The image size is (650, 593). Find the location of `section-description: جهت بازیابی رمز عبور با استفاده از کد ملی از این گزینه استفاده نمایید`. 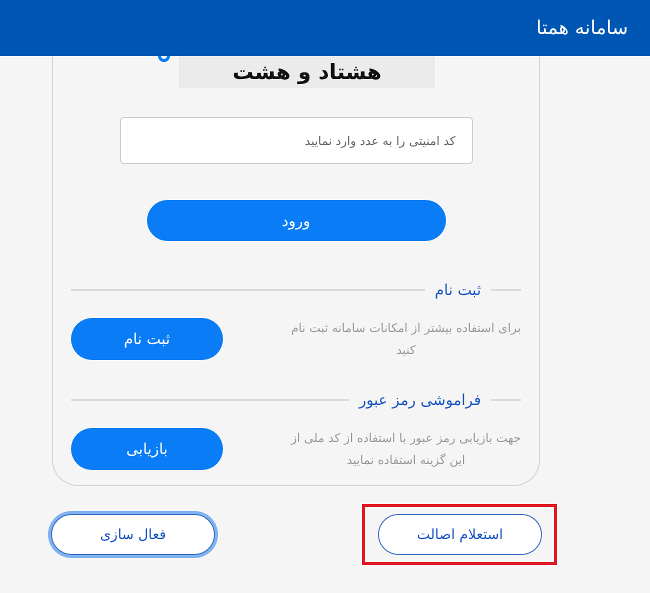

section-description: جهت بازیابی رمز عبور با استفاده از کد ملی از این گزینه استفاده نمایید is located at coordinates (406, 449).